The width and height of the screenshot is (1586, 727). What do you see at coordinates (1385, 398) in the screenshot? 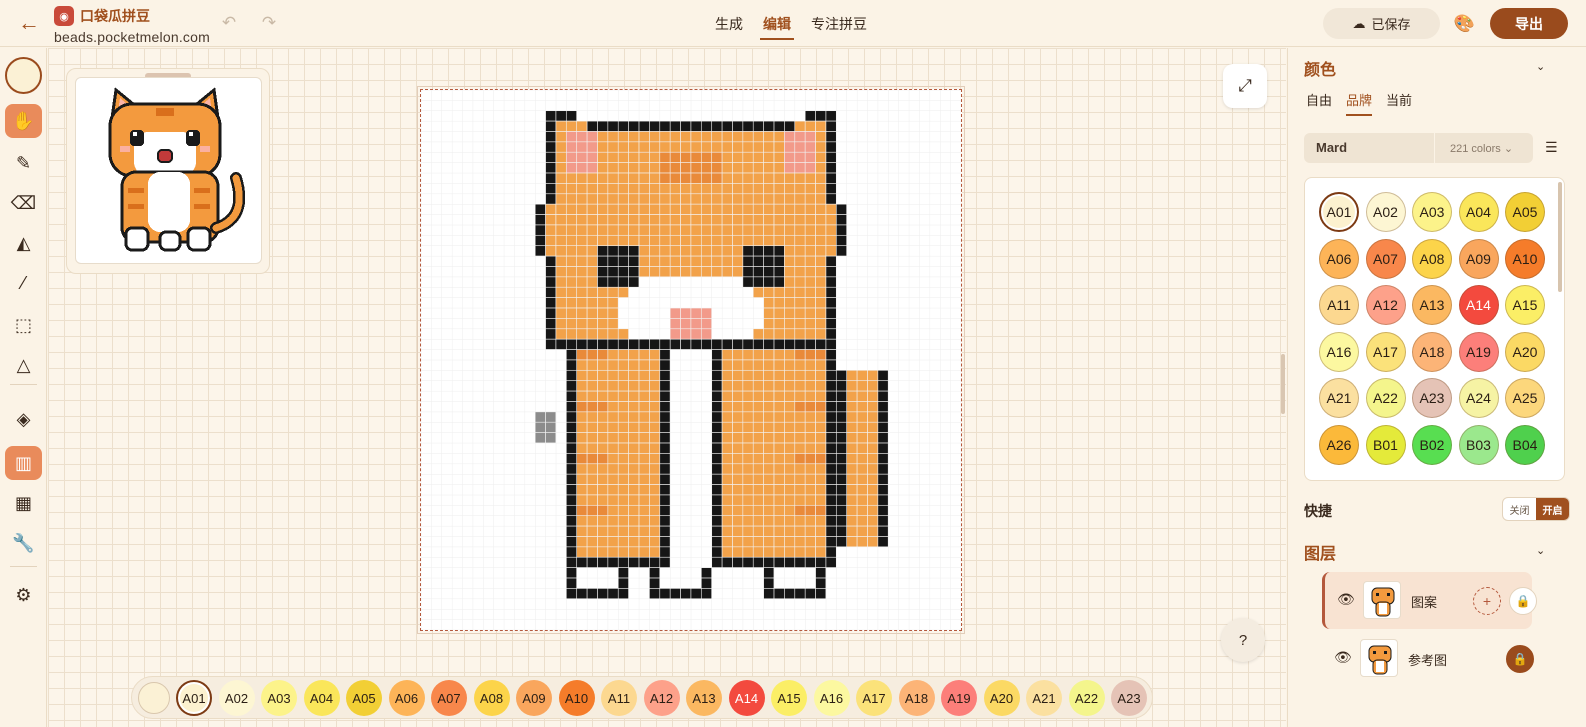
I see `color-chip: A22` at bounding box center [1385, 398].